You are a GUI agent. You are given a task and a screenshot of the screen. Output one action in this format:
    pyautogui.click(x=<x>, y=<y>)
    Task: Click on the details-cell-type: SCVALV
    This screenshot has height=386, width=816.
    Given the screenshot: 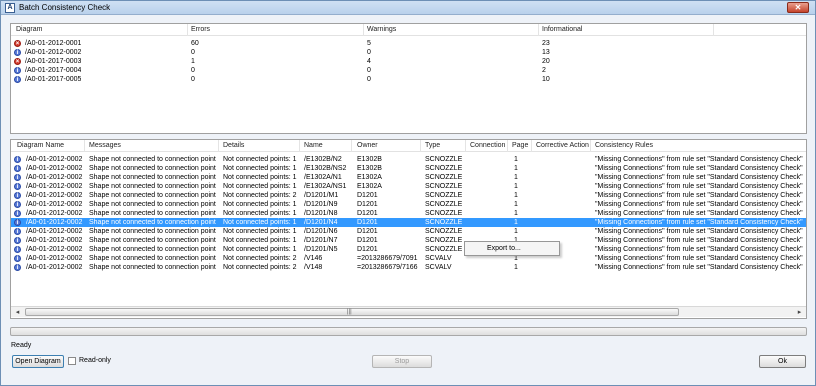 What is the action you would take?
    pyautogui.click(x=438, y=267)
    